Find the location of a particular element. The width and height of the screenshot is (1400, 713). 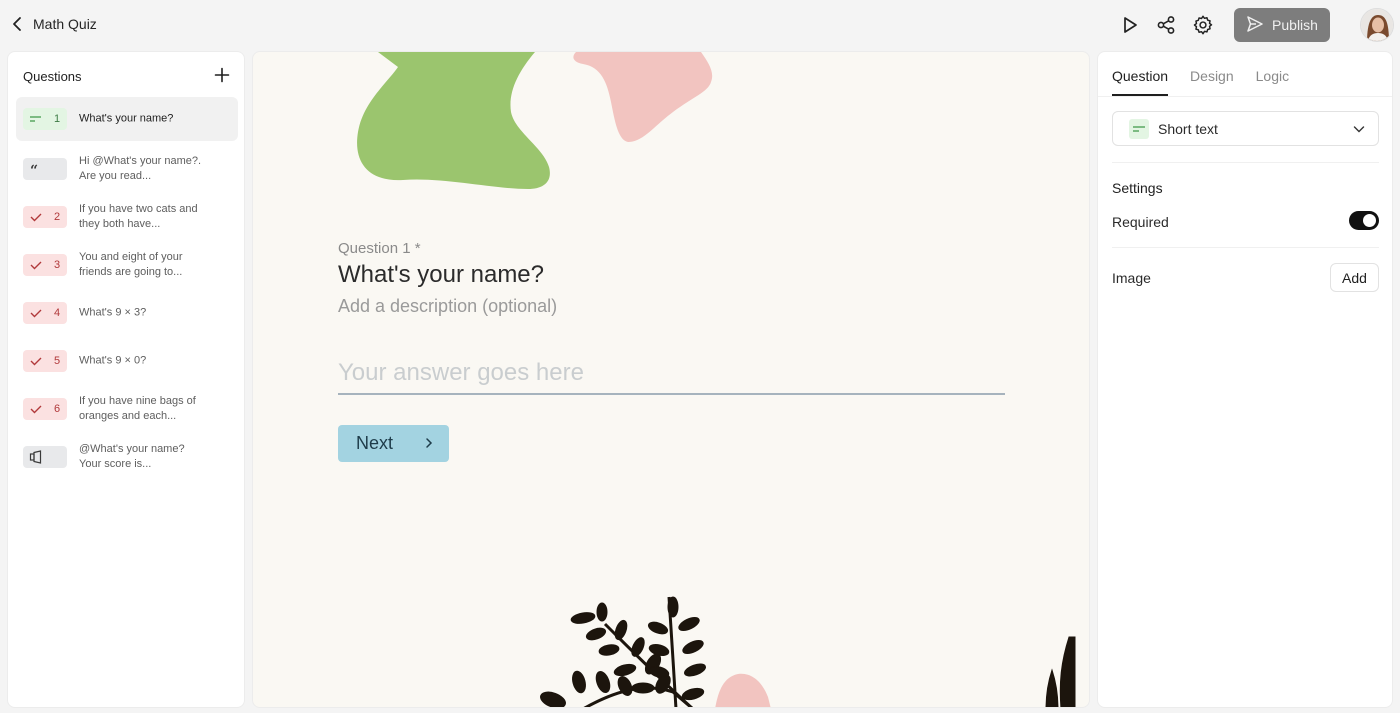

question-item-text: What's your name? is located at coordinates (126, 118).